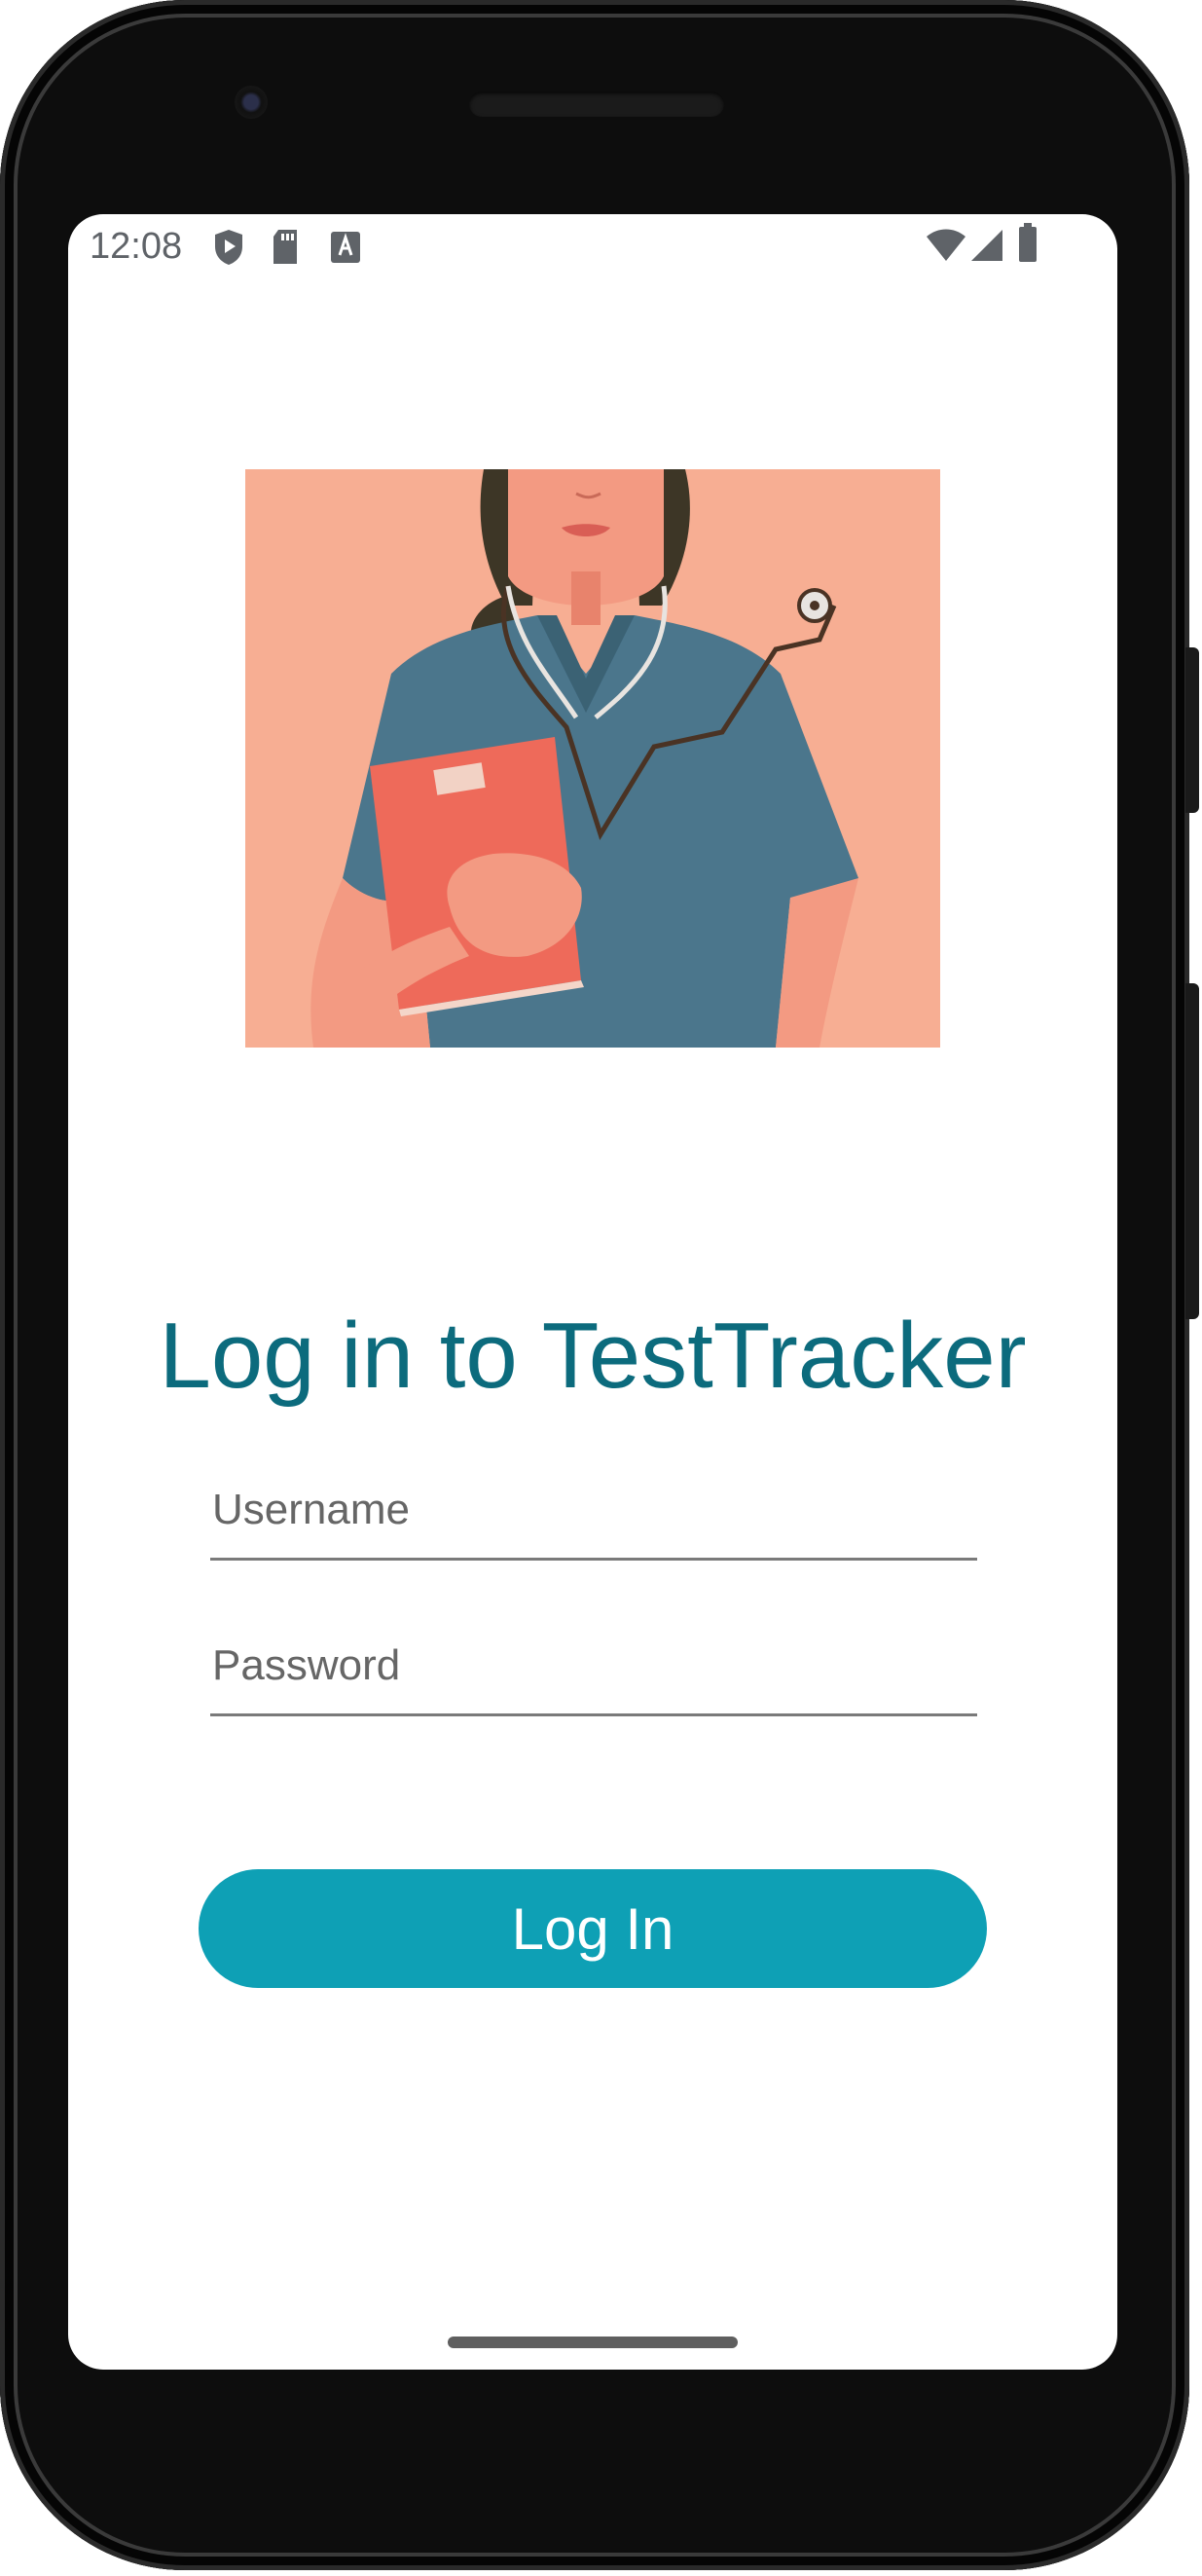 The height and width of the screenshot is (2576, 1202). What do you see at coordinates (986, 248) in the screenshot?
I see `cell-signal-icon` at bounding box center [986, 248].